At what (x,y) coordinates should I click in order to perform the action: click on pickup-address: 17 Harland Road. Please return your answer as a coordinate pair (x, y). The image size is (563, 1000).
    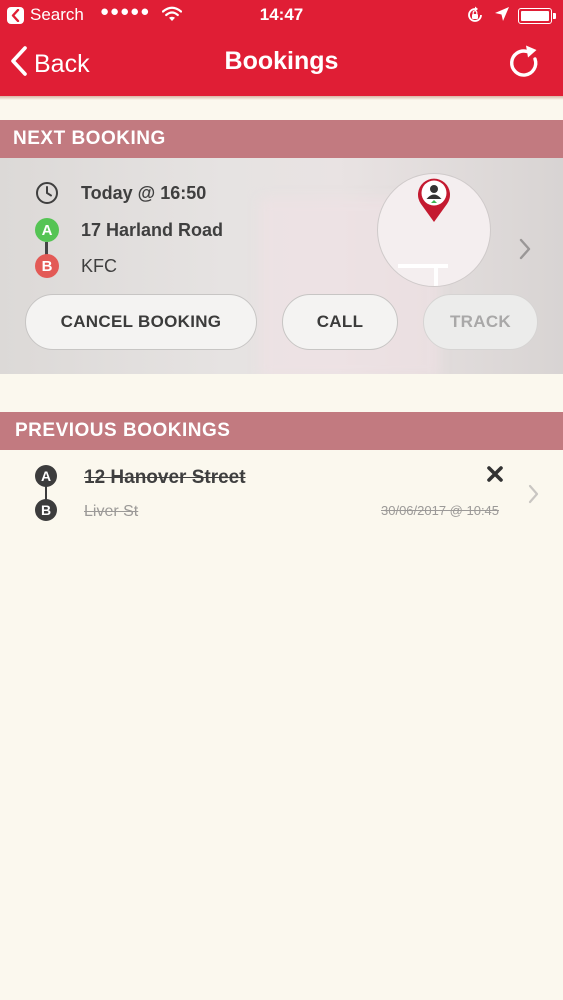
    Looking at the image, I should click on (152, 229).